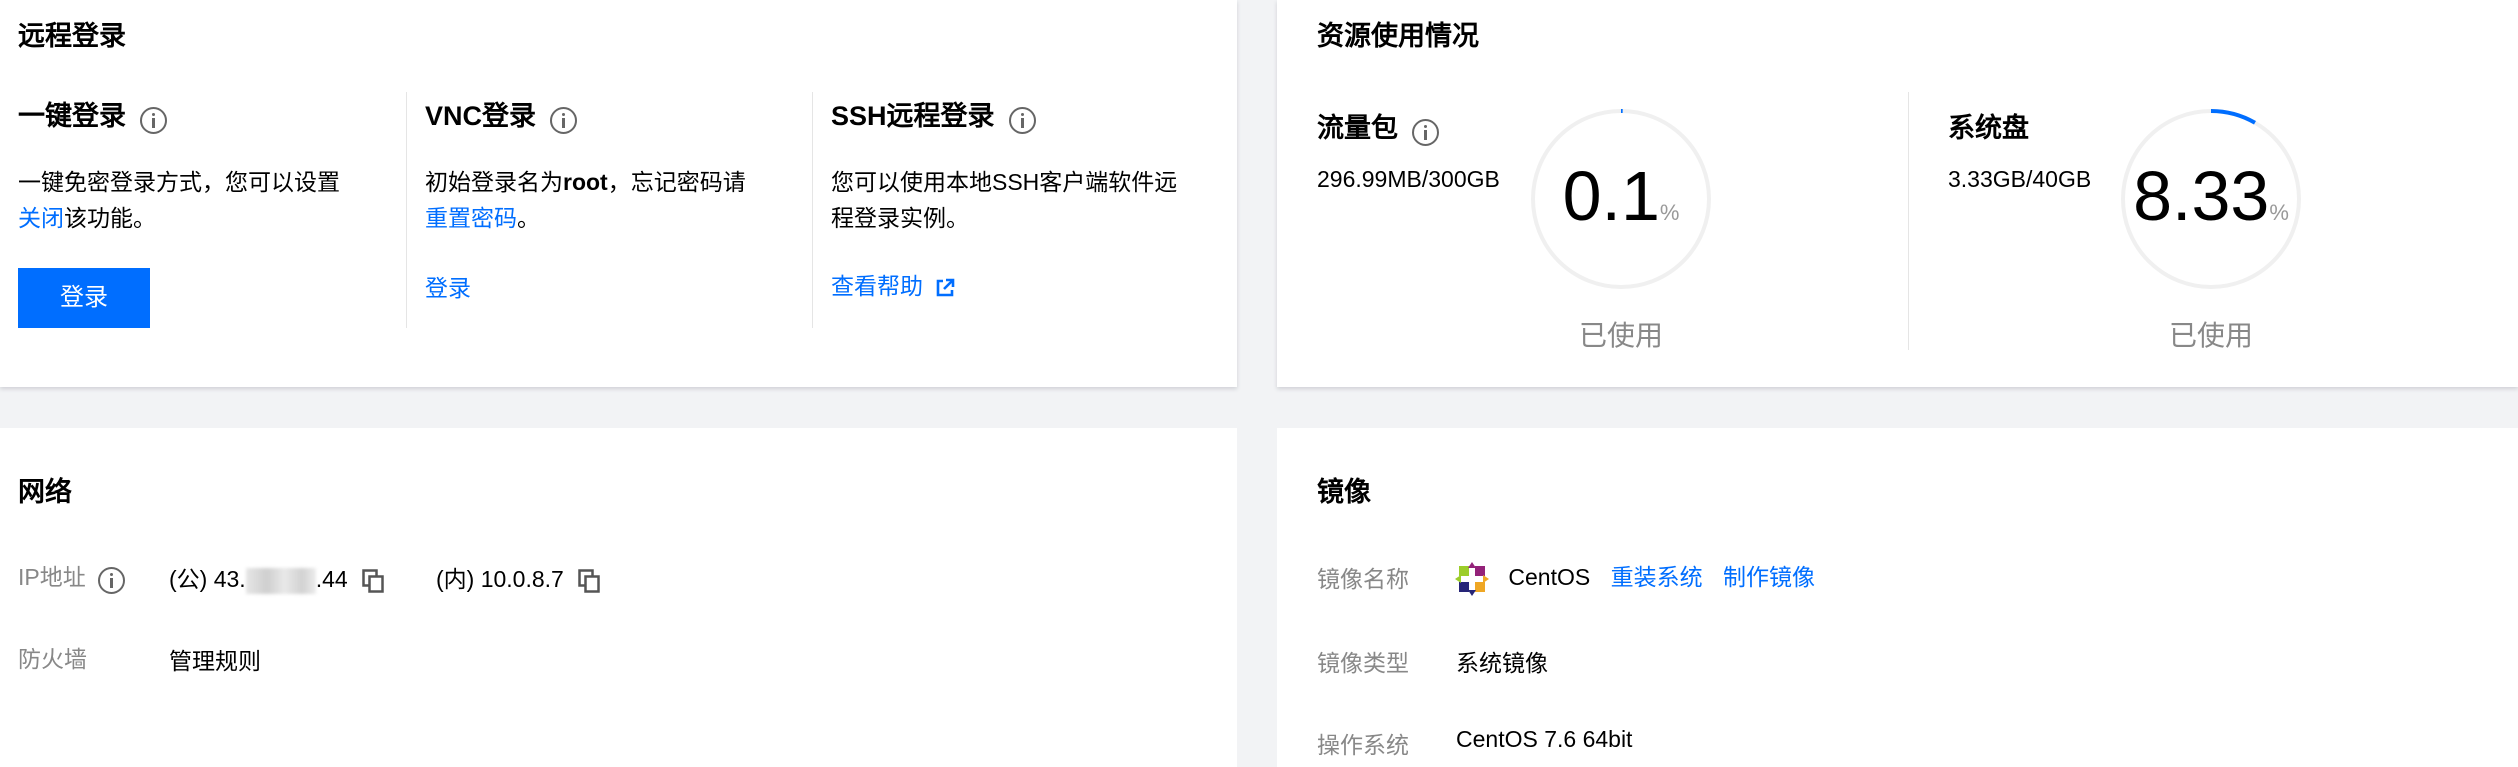  Describe the element at coordinates (52, 659) in the screenshot. I see `firewall-label: 防火墙` at that location.